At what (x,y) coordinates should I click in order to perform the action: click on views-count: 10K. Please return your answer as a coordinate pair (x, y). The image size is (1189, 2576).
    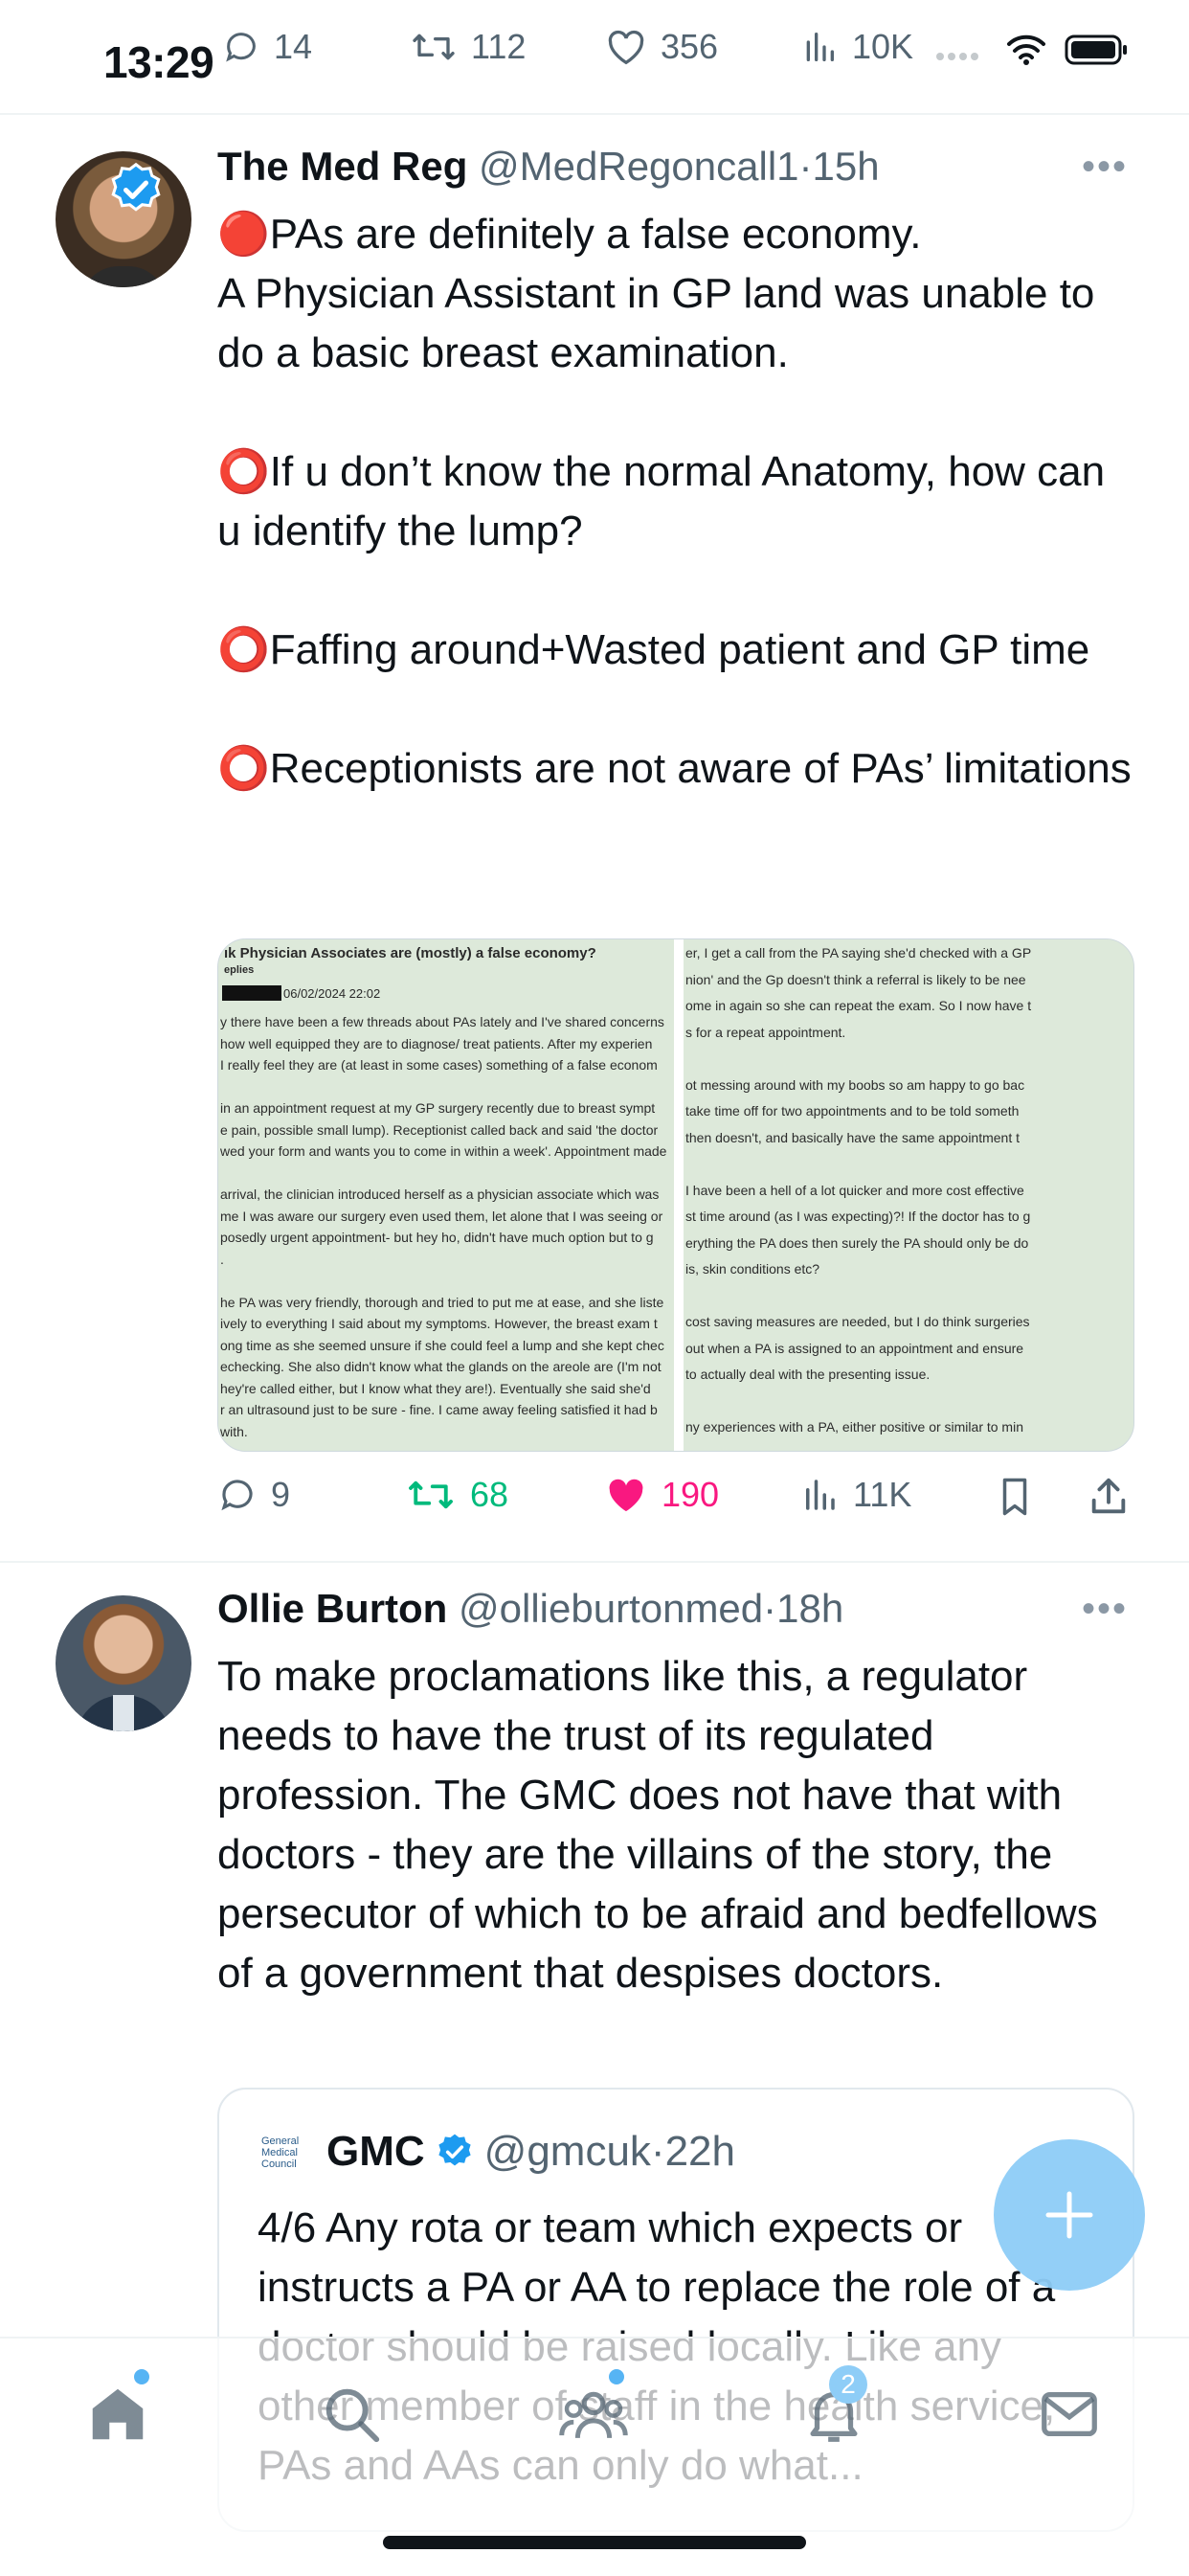
    Looking at the image, I should click on (883, 46).